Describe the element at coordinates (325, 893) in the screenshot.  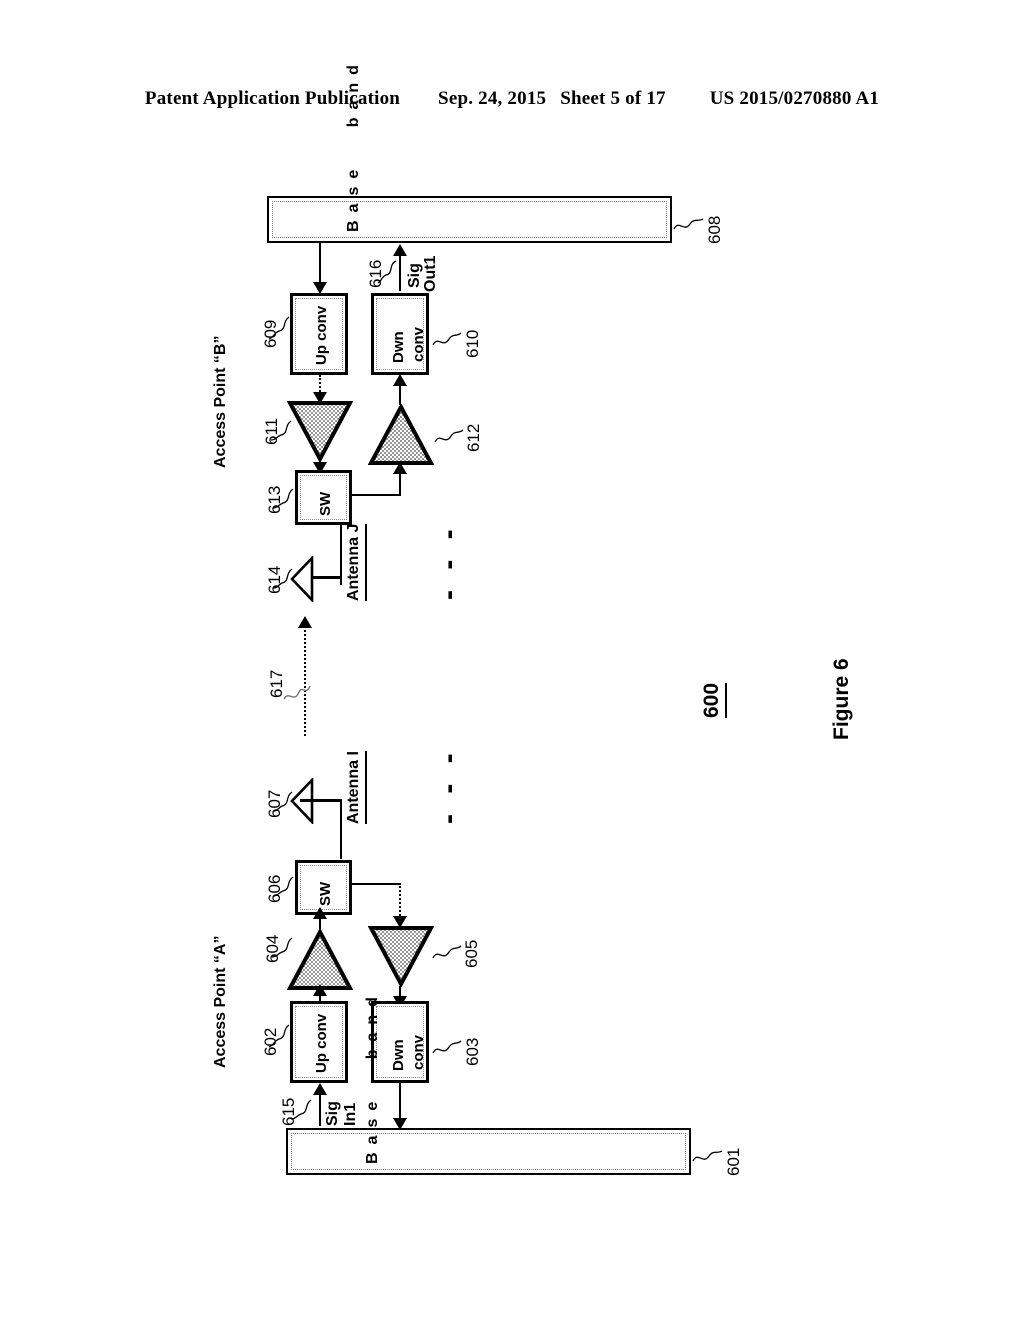
I see `switch-block-606-label: SW` at that location.